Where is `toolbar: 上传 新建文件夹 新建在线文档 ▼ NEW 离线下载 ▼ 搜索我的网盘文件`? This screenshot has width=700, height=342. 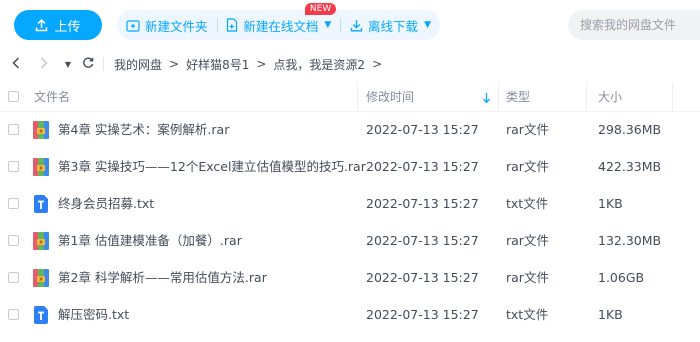
toolbar: 上传 新建文件夹 新建在线文档 ▼ NEW 离线下载 ▼ 搜索我的网盘文件 is located at coordinates (350, 24).